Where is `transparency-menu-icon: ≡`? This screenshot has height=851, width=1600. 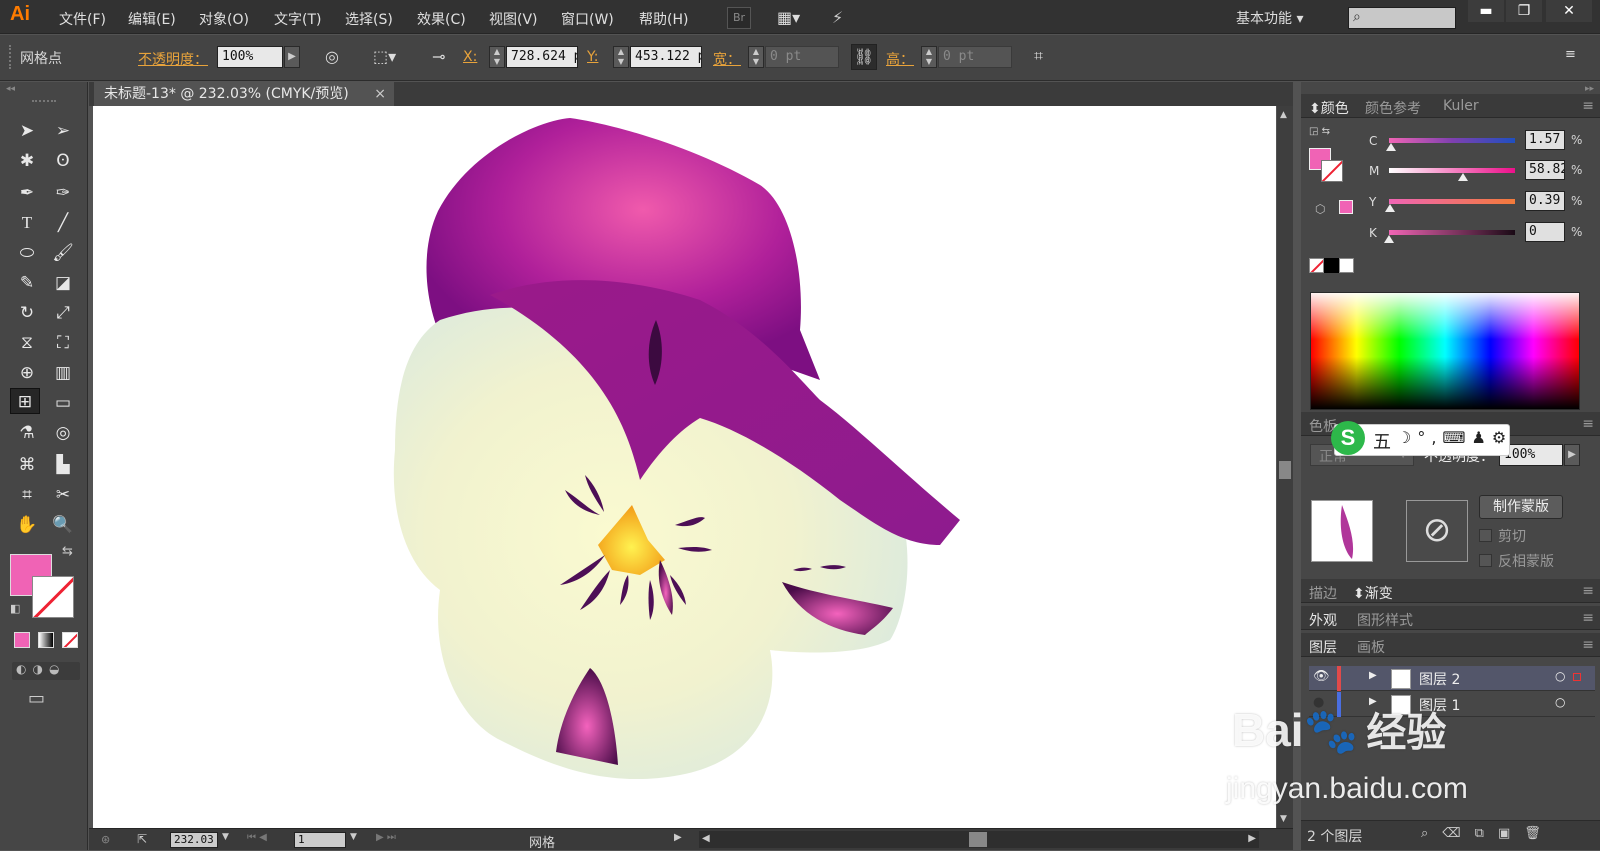 transparency-menu-icon: ≡ is located at coordinates (1588, 424).